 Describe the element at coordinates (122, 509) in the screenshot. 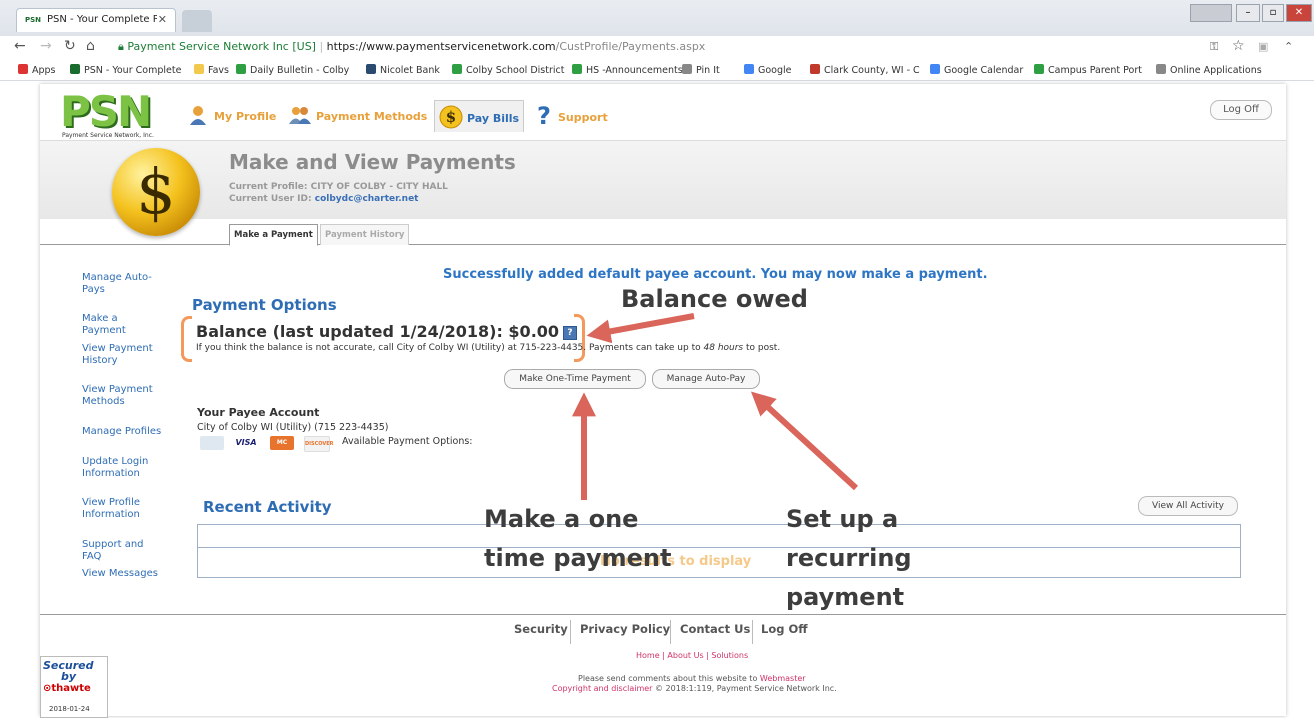

I see `sidebar-item-view-profile: View Profile Information` at that location.